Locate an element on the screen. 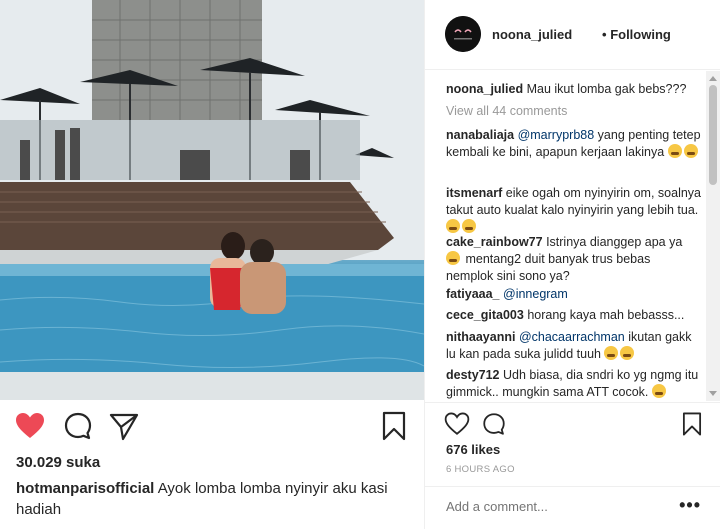  share-icon is located at coordinates (124, 426).